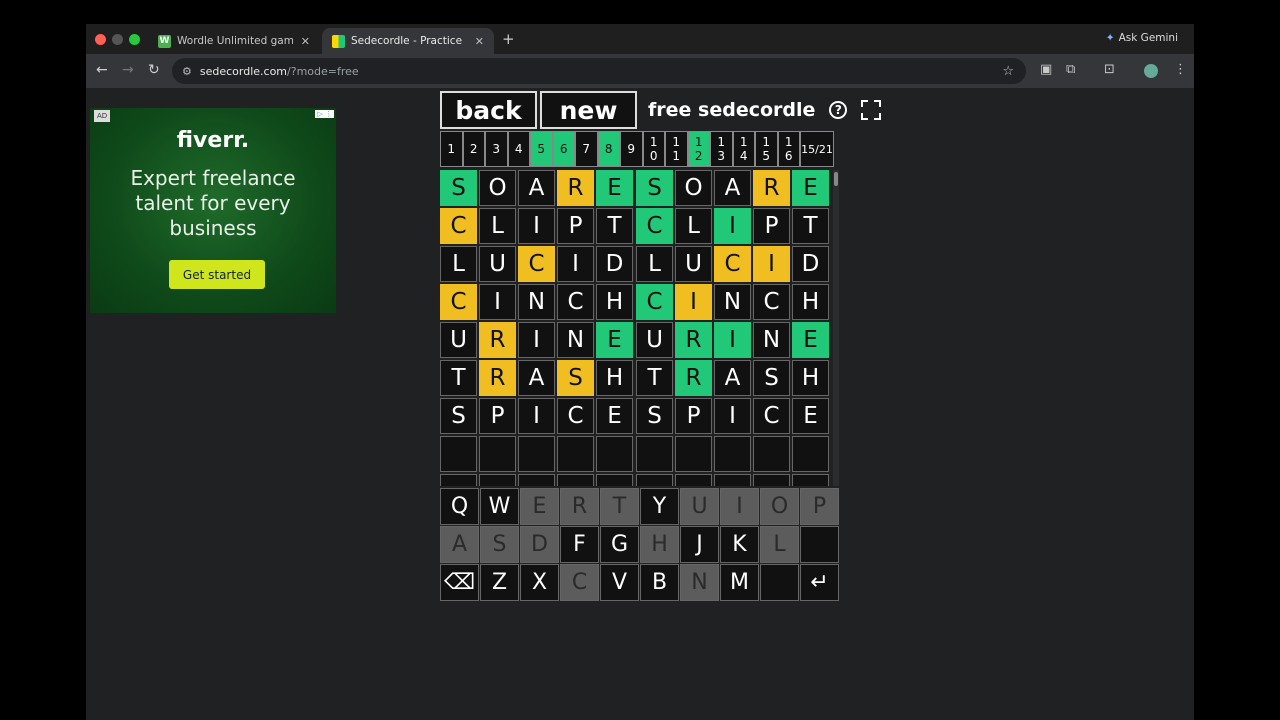  I want to click on backspace-icon: ⌫, so click(459, 582).